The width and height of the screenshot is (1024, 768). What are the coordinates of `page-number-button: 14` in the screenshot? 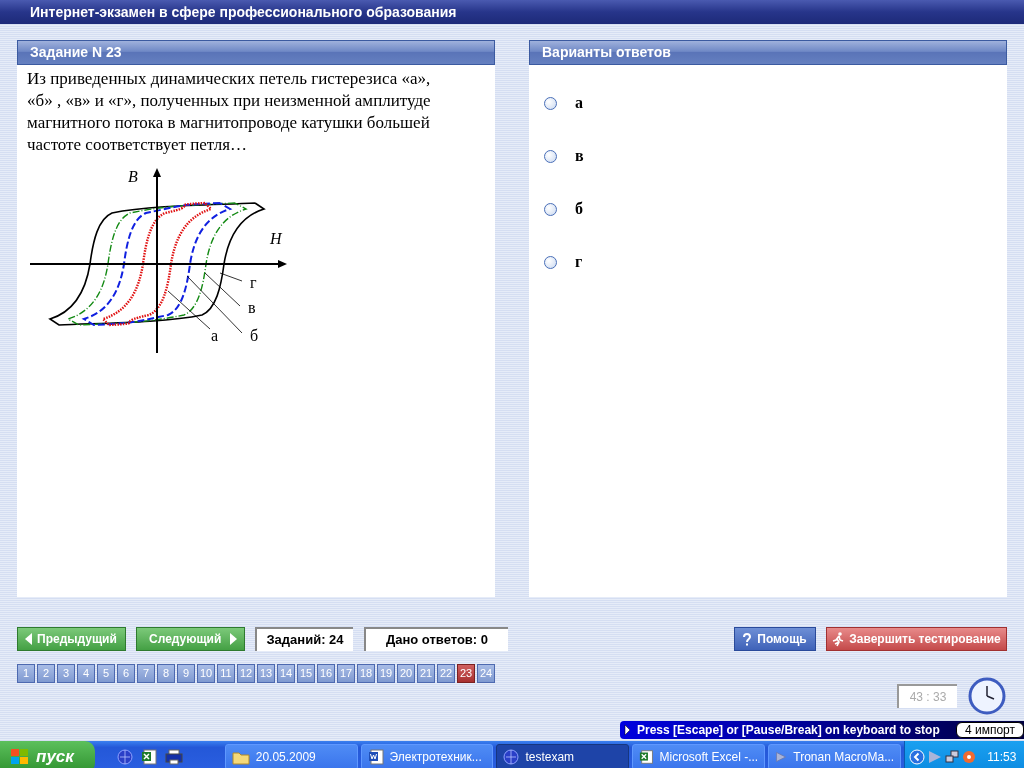 It's located at (286, 673).